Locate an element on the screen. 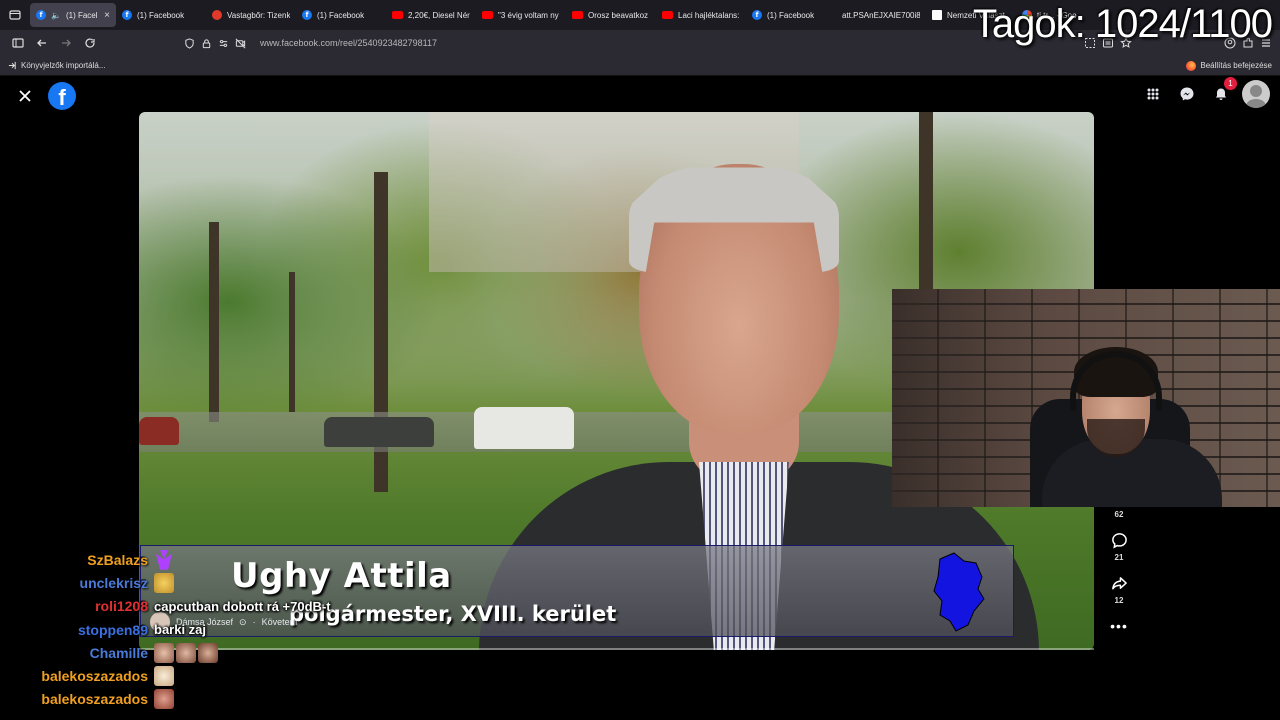  close-icon is located at coordinates (25, 96).